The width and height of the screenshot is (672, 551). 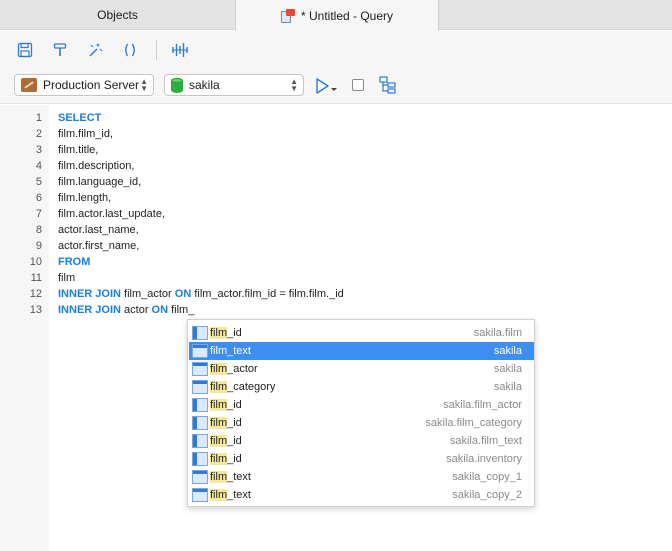 What do you see at coordinates (25, 50) in the screenshot?
I see `save-icon` at bounding box center [25, 50].